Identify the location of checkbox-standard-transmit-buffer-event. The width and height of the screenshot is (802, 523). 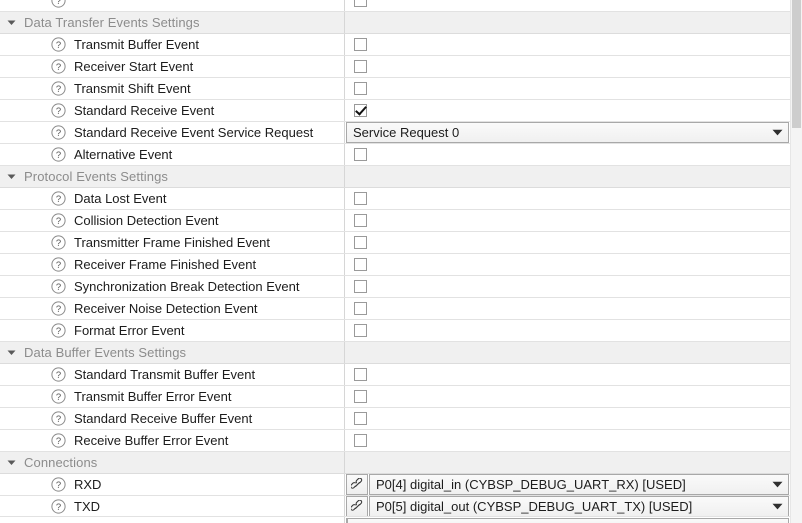
(360, 374).